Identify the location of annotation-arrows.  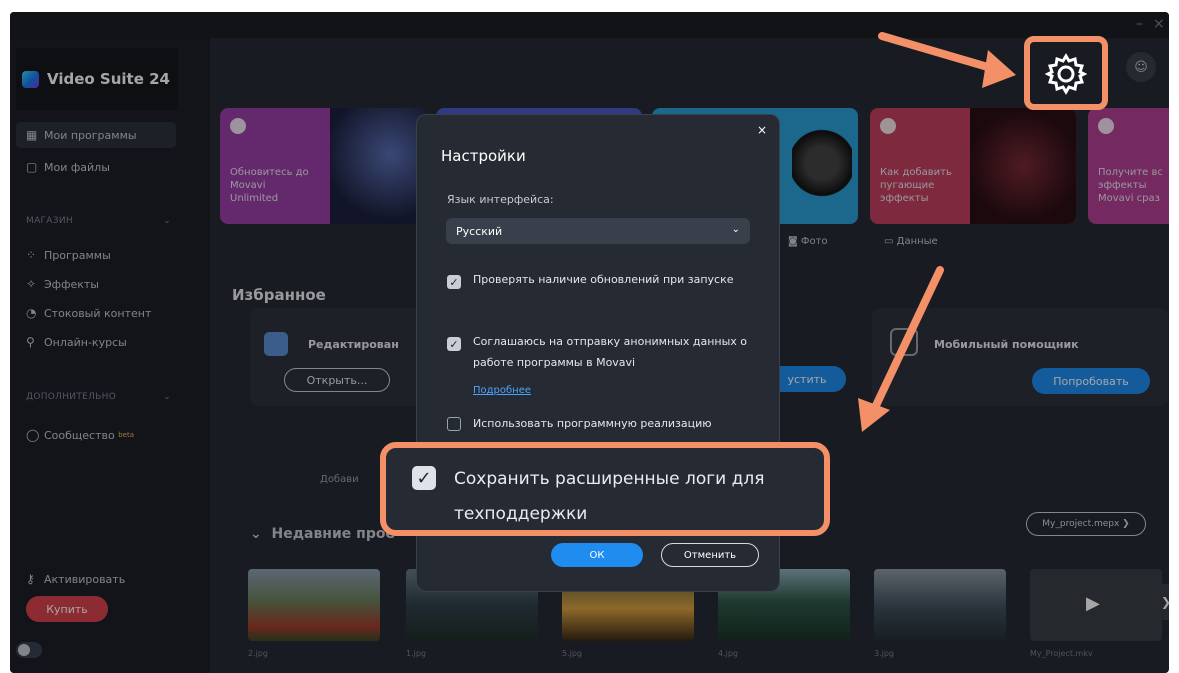
(937, 232).